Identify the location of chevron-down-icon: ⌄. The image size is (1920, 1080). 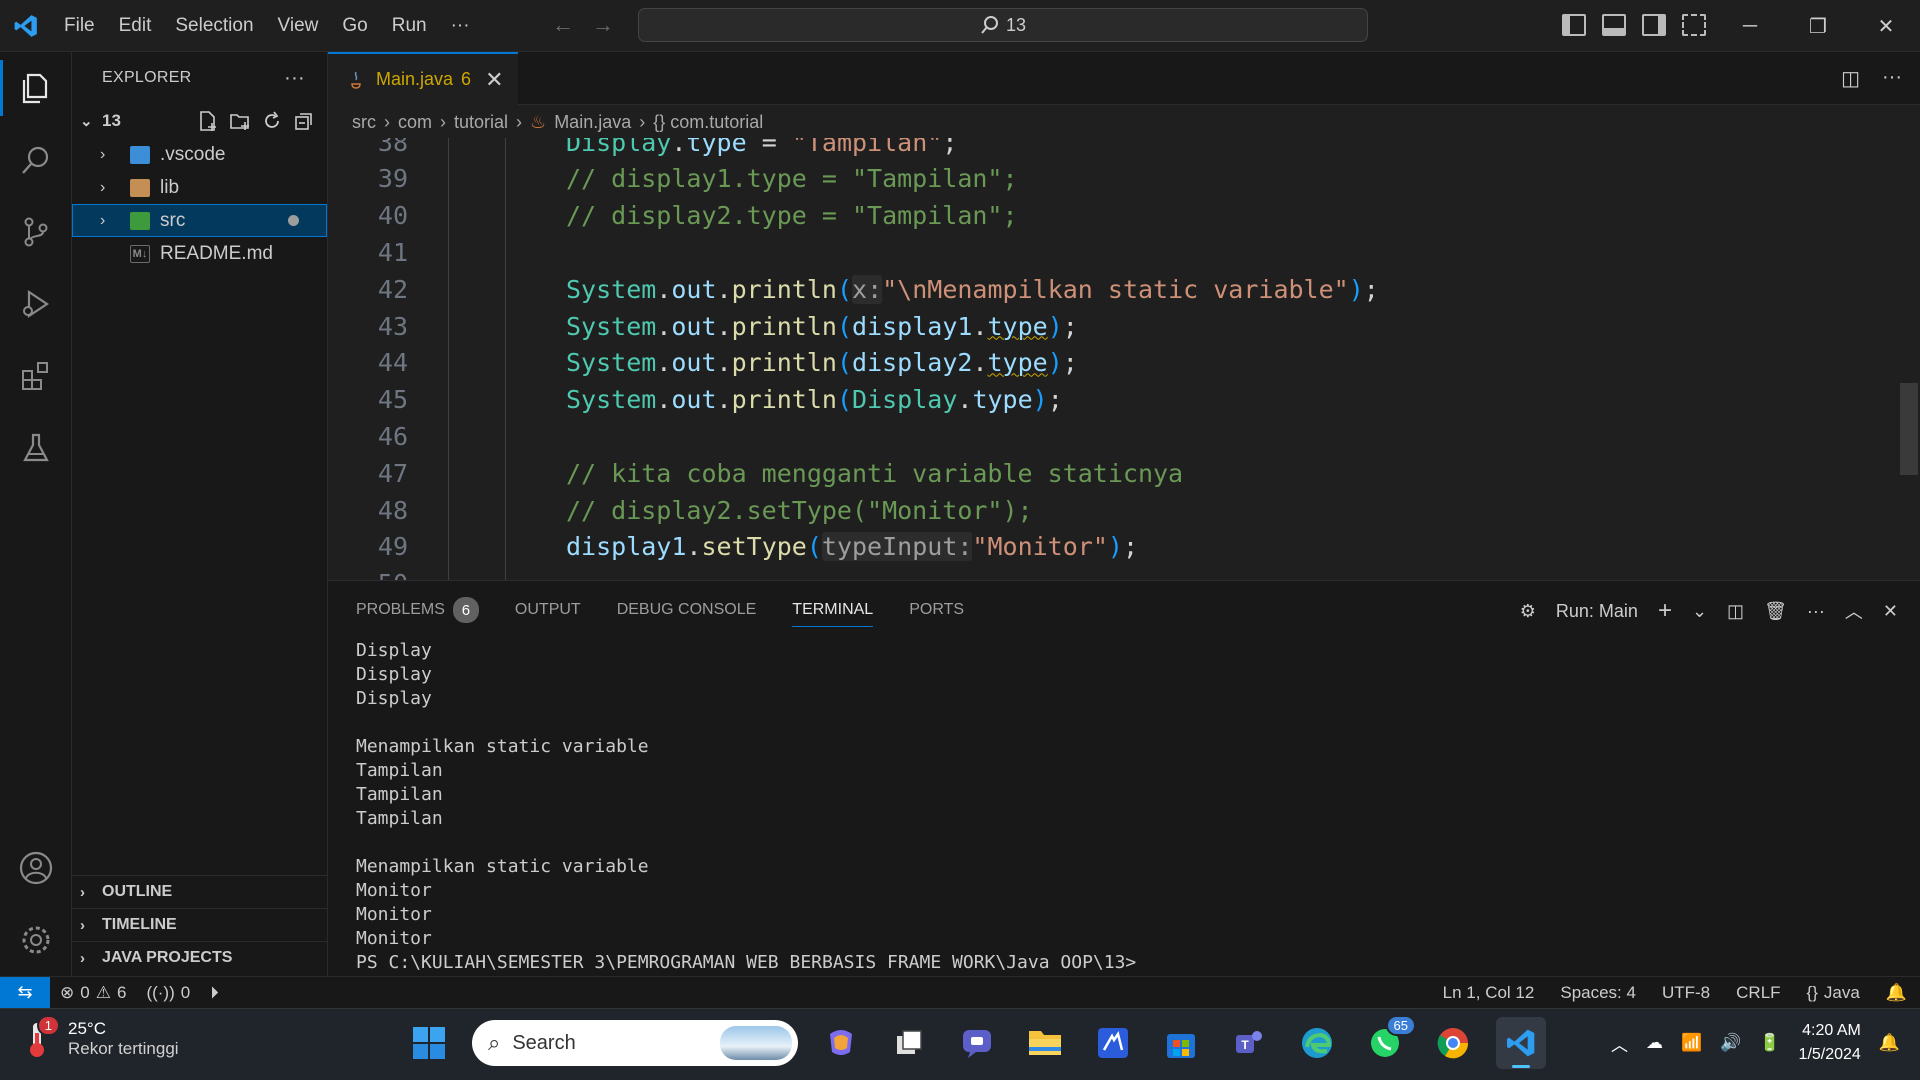
(1699, 611).